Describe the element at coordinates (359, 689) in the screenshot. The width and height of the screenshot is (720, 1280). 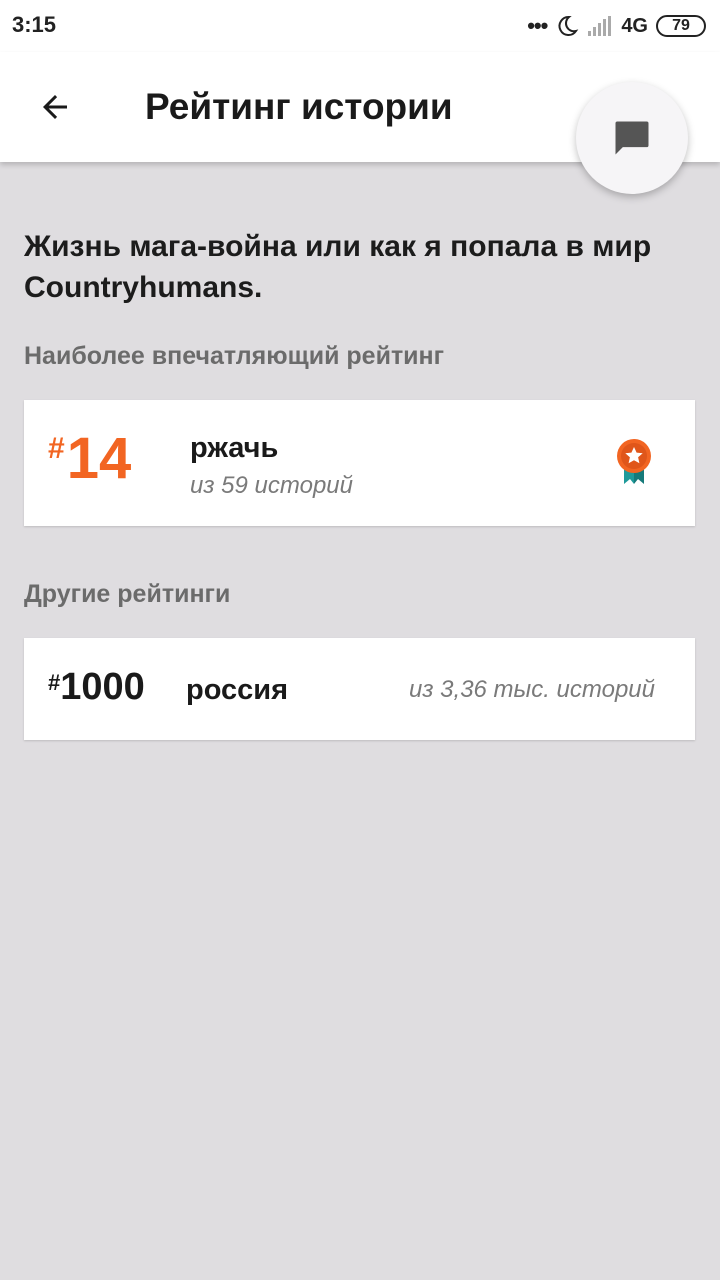
I see `ranking-card: #1000 россия из 3,36 тыс. историй` at that location.